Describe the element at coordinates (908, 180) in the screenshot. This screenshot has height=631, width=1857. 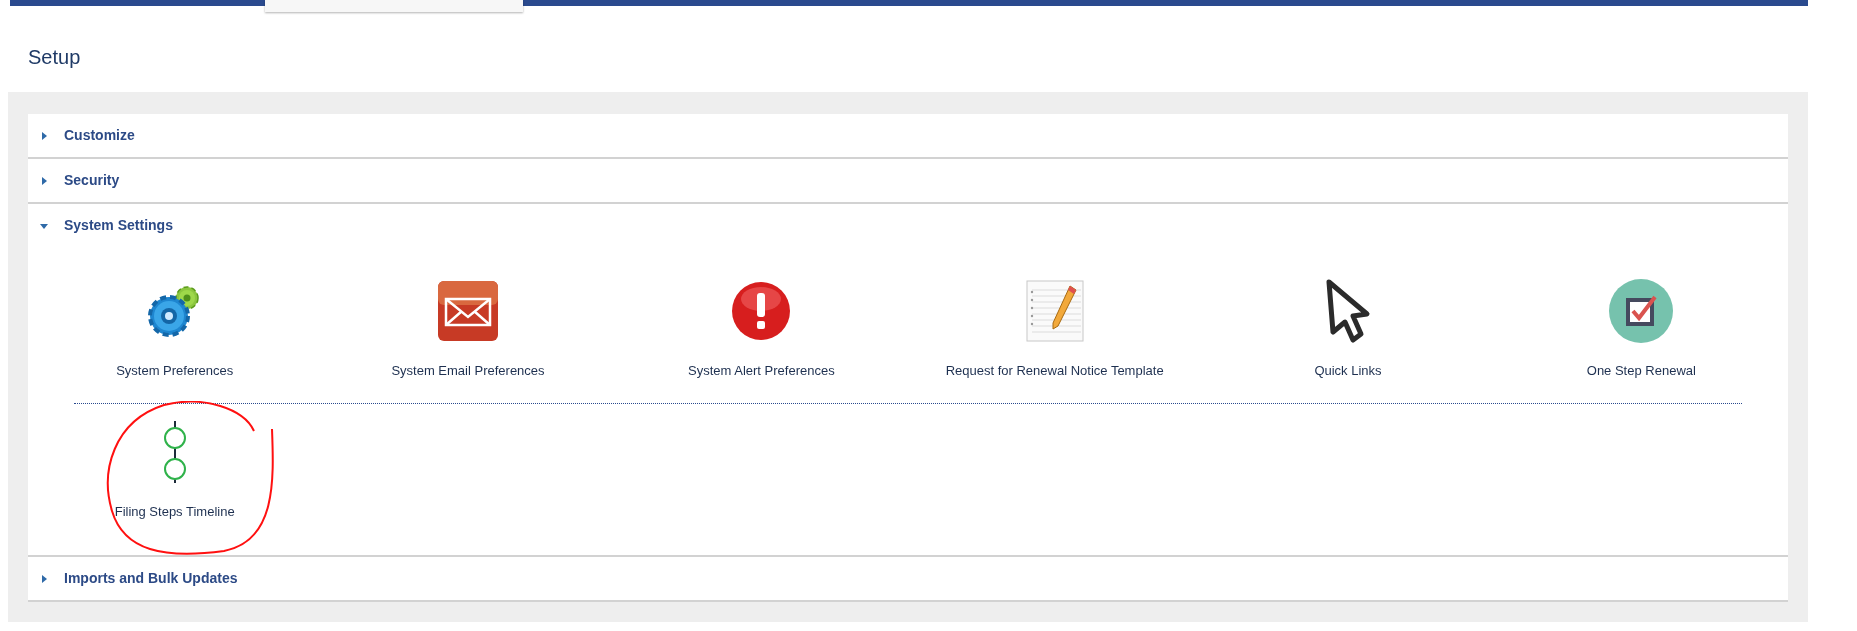
I see `section-header: Security` at that location.